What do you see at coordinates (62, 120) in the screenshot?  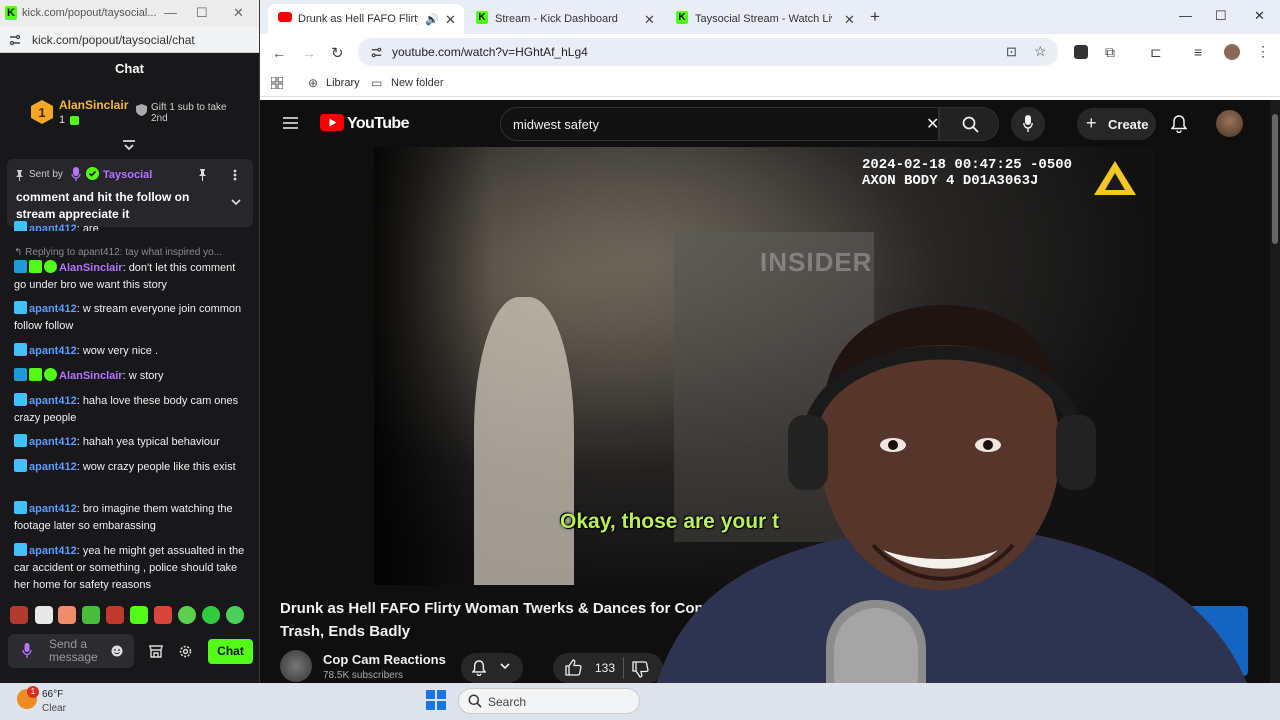 I see `leaderboard-count-value: 1` at bounding box center [62, 120].